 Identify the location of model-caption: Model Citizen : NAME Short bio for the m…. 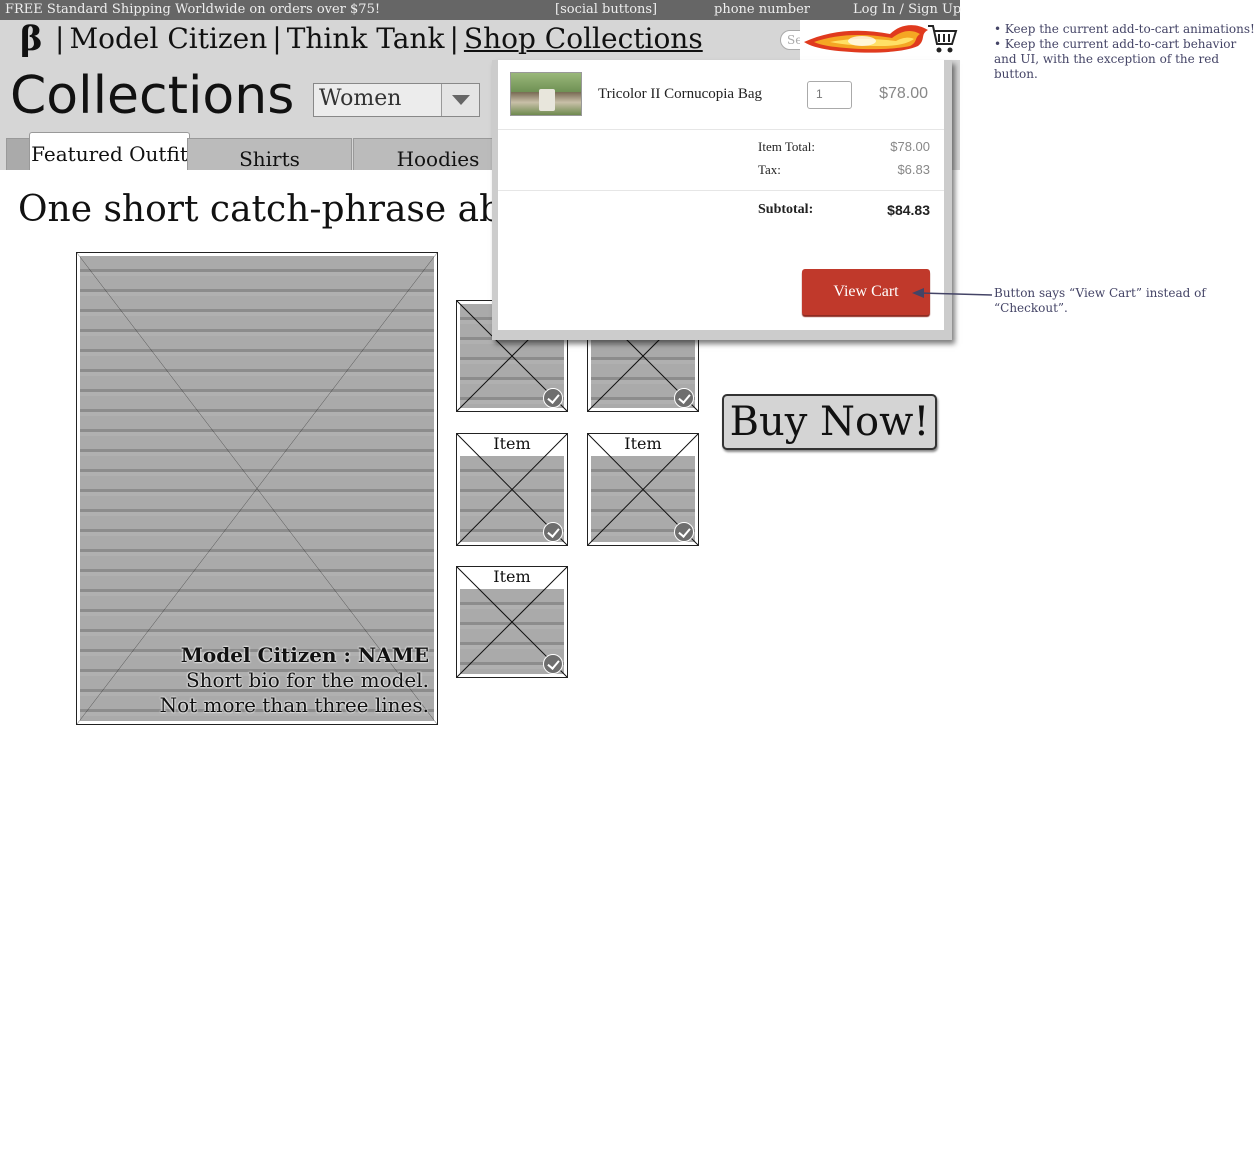
(294, 680).